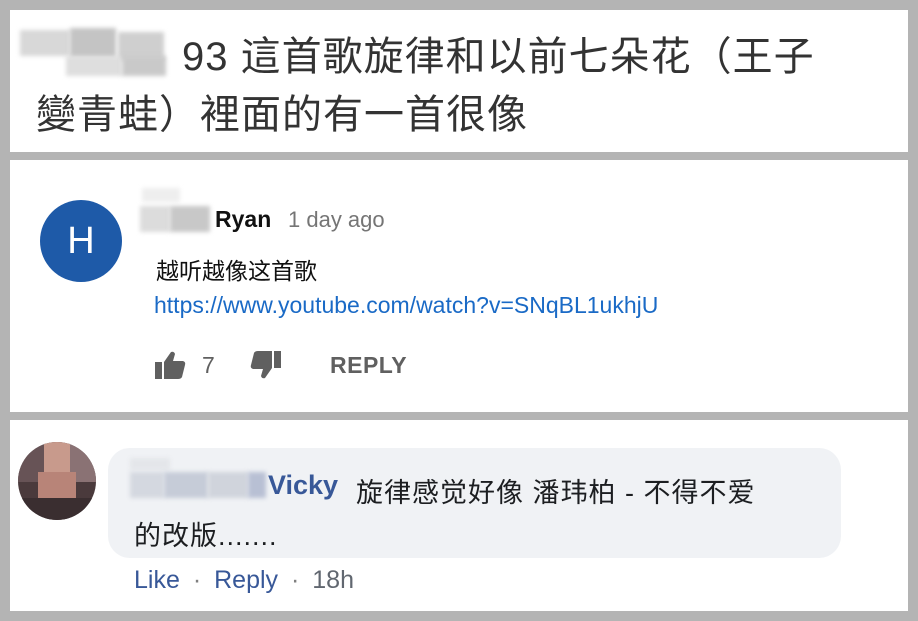 Image resolution: width=918 pixels, height=621 pixels. I want to click on reply-button: REPLY, so click(368, 365).